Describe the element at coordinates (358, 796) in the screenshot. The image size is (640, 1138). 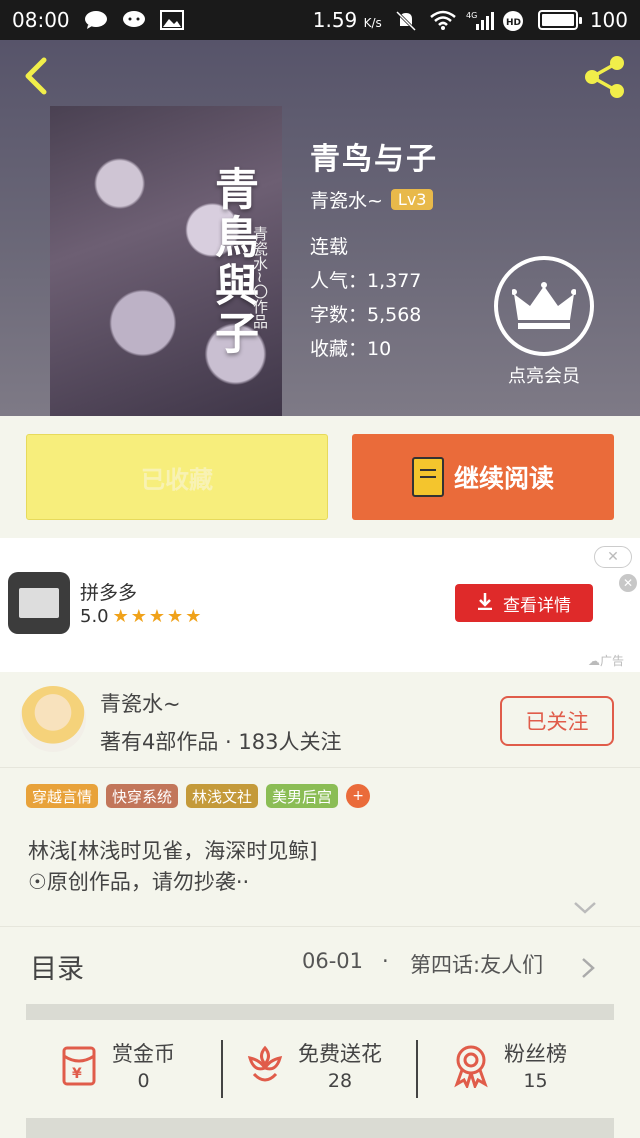
I see `tag-more-button: +` at that location.